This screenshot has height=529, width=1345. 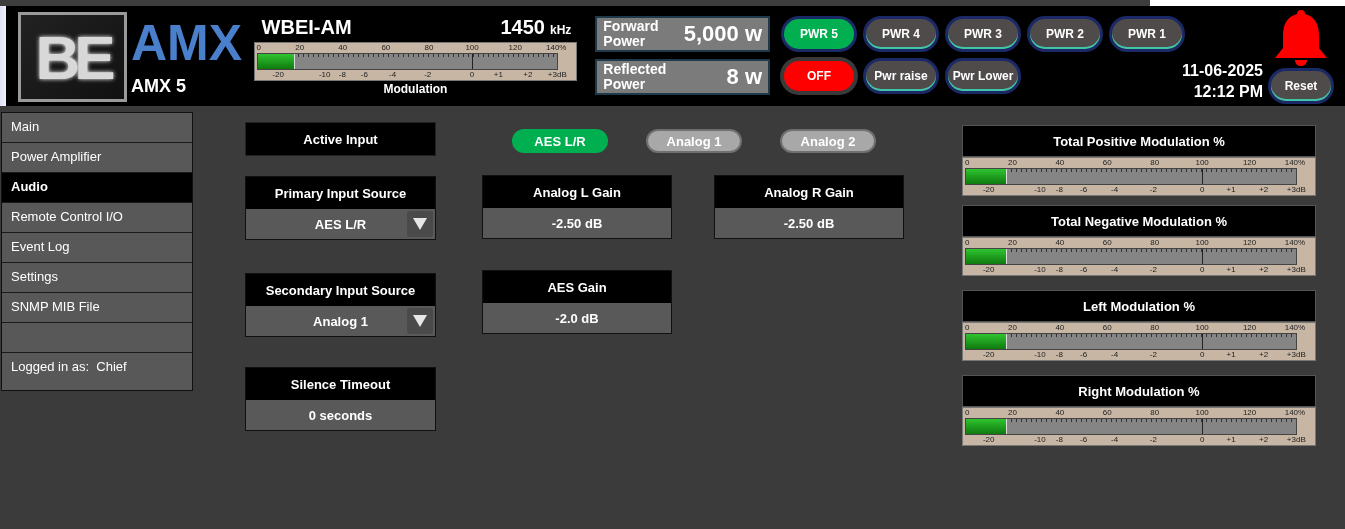 I want to click on dropdown: Analog 1, so click(x=340, y=321).